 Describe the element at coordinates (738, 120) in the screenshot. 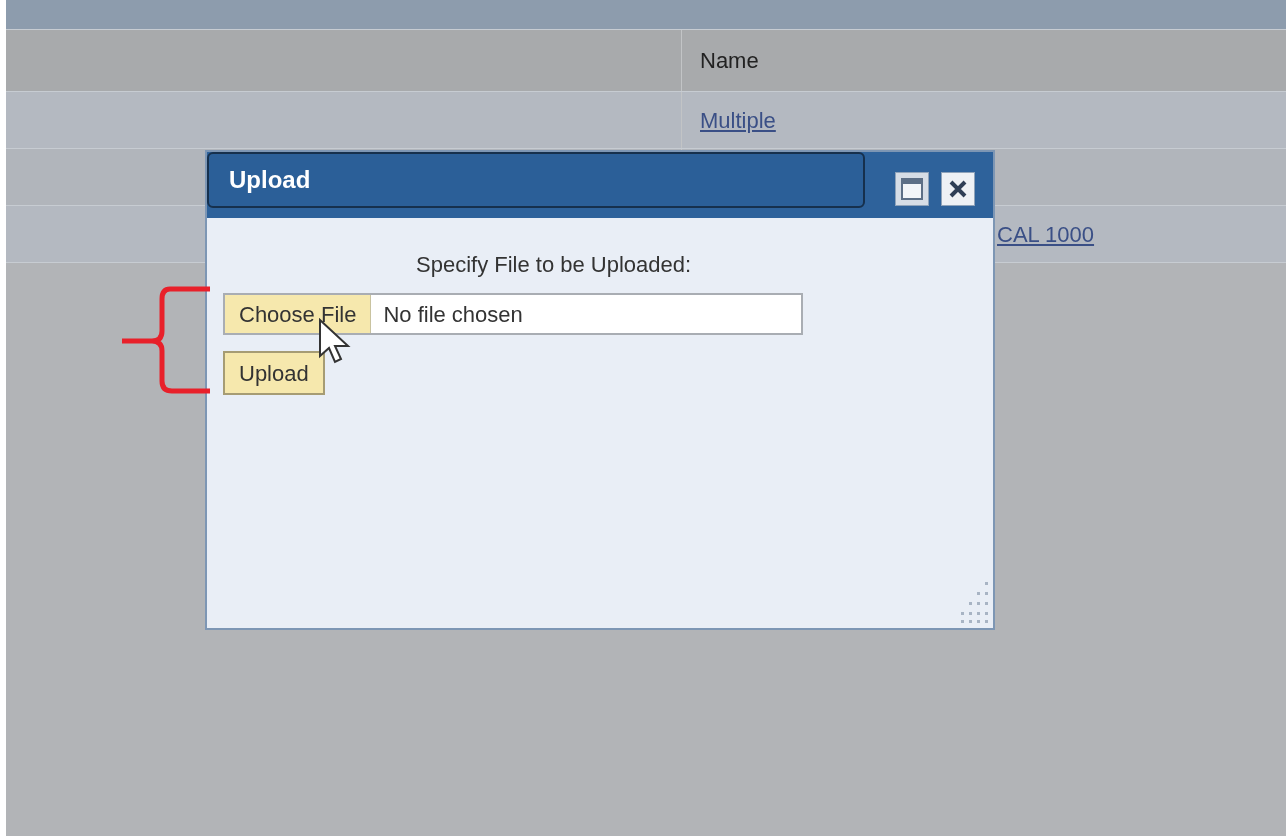

I see `name-link: Multiple` at that location.